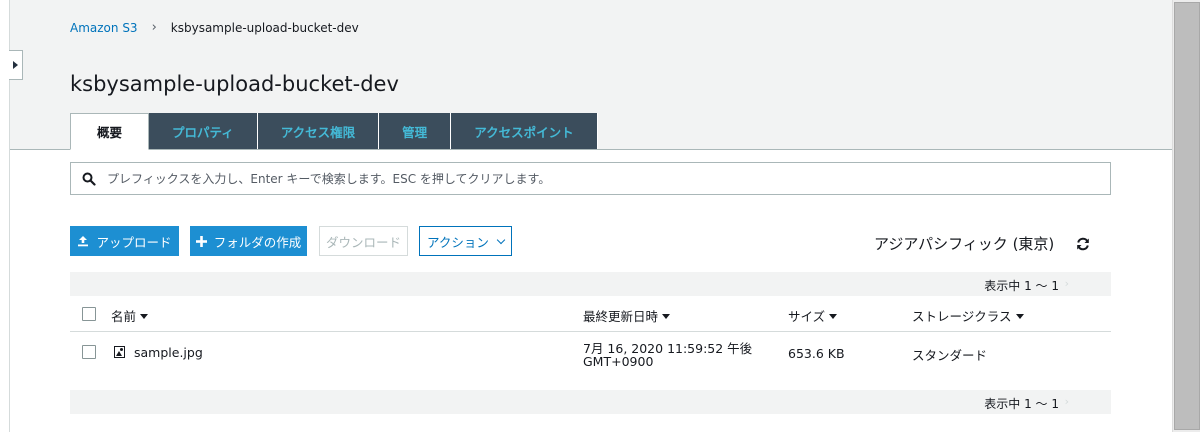 The height and width of the screenshot is (432, 1200). I want to click on search-icon, so click(89, 178).